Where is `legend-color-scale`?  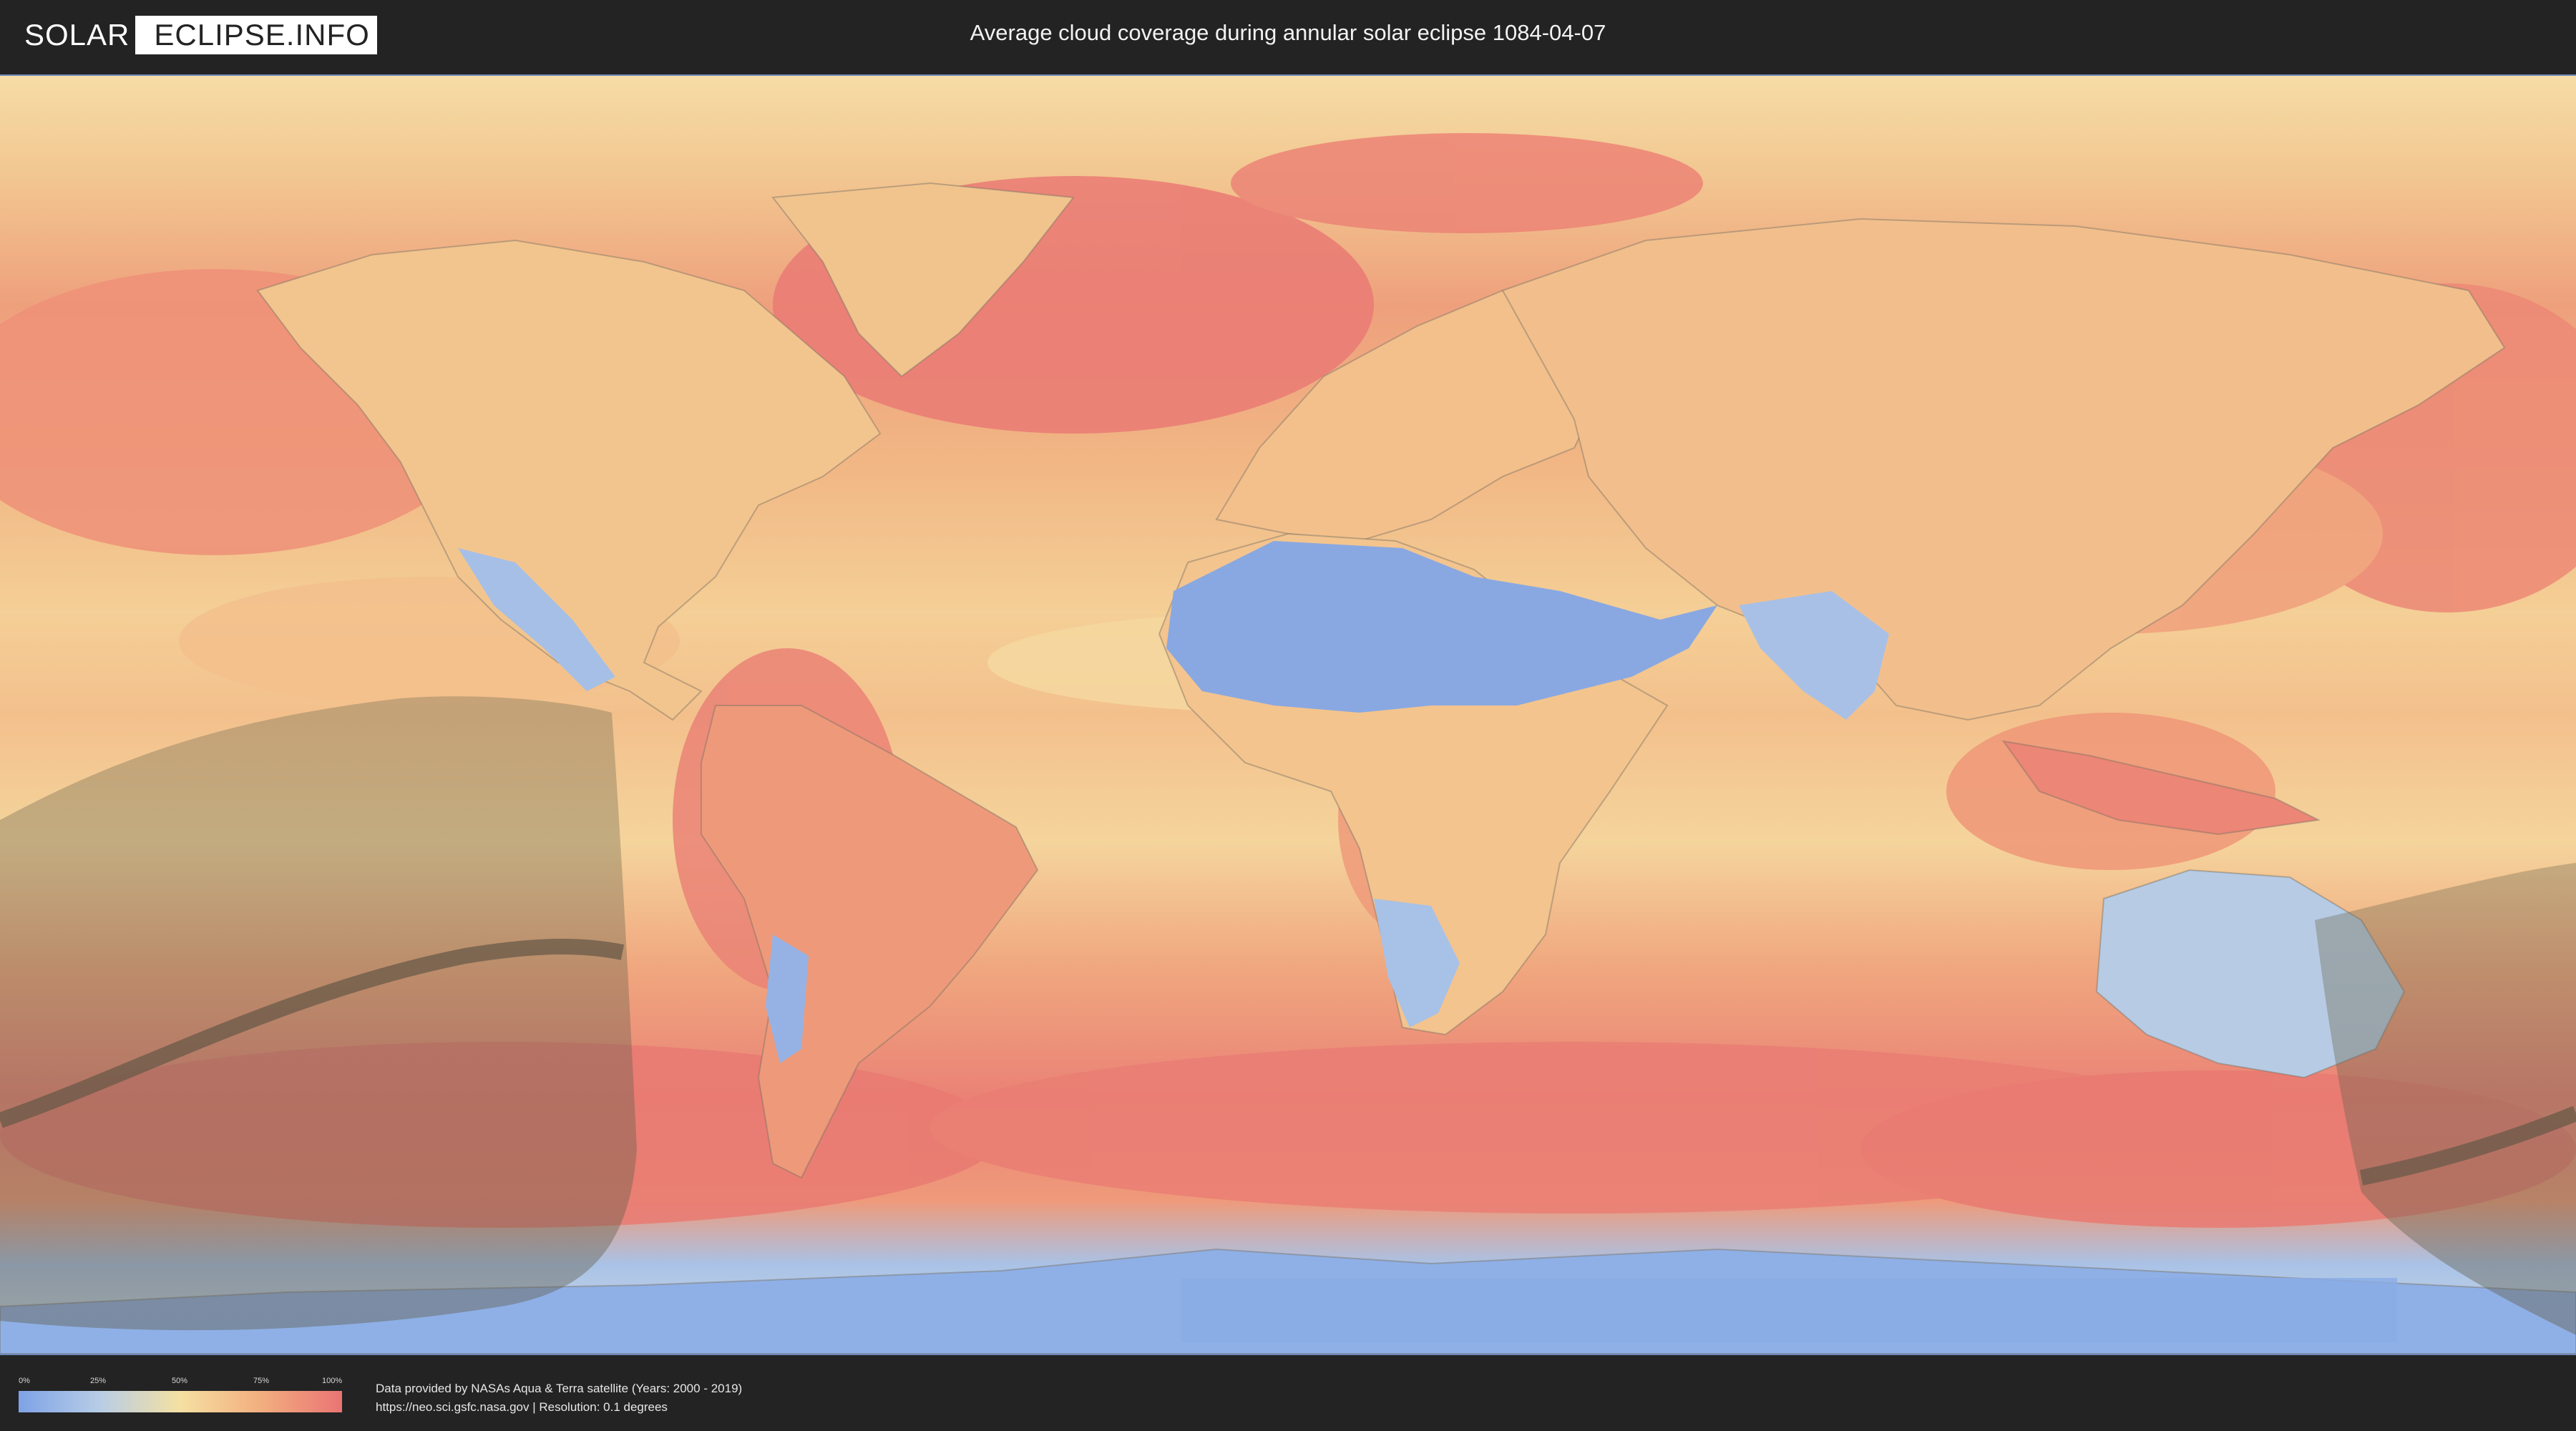
legend-color-scale is located at coordinates (180, 1402).